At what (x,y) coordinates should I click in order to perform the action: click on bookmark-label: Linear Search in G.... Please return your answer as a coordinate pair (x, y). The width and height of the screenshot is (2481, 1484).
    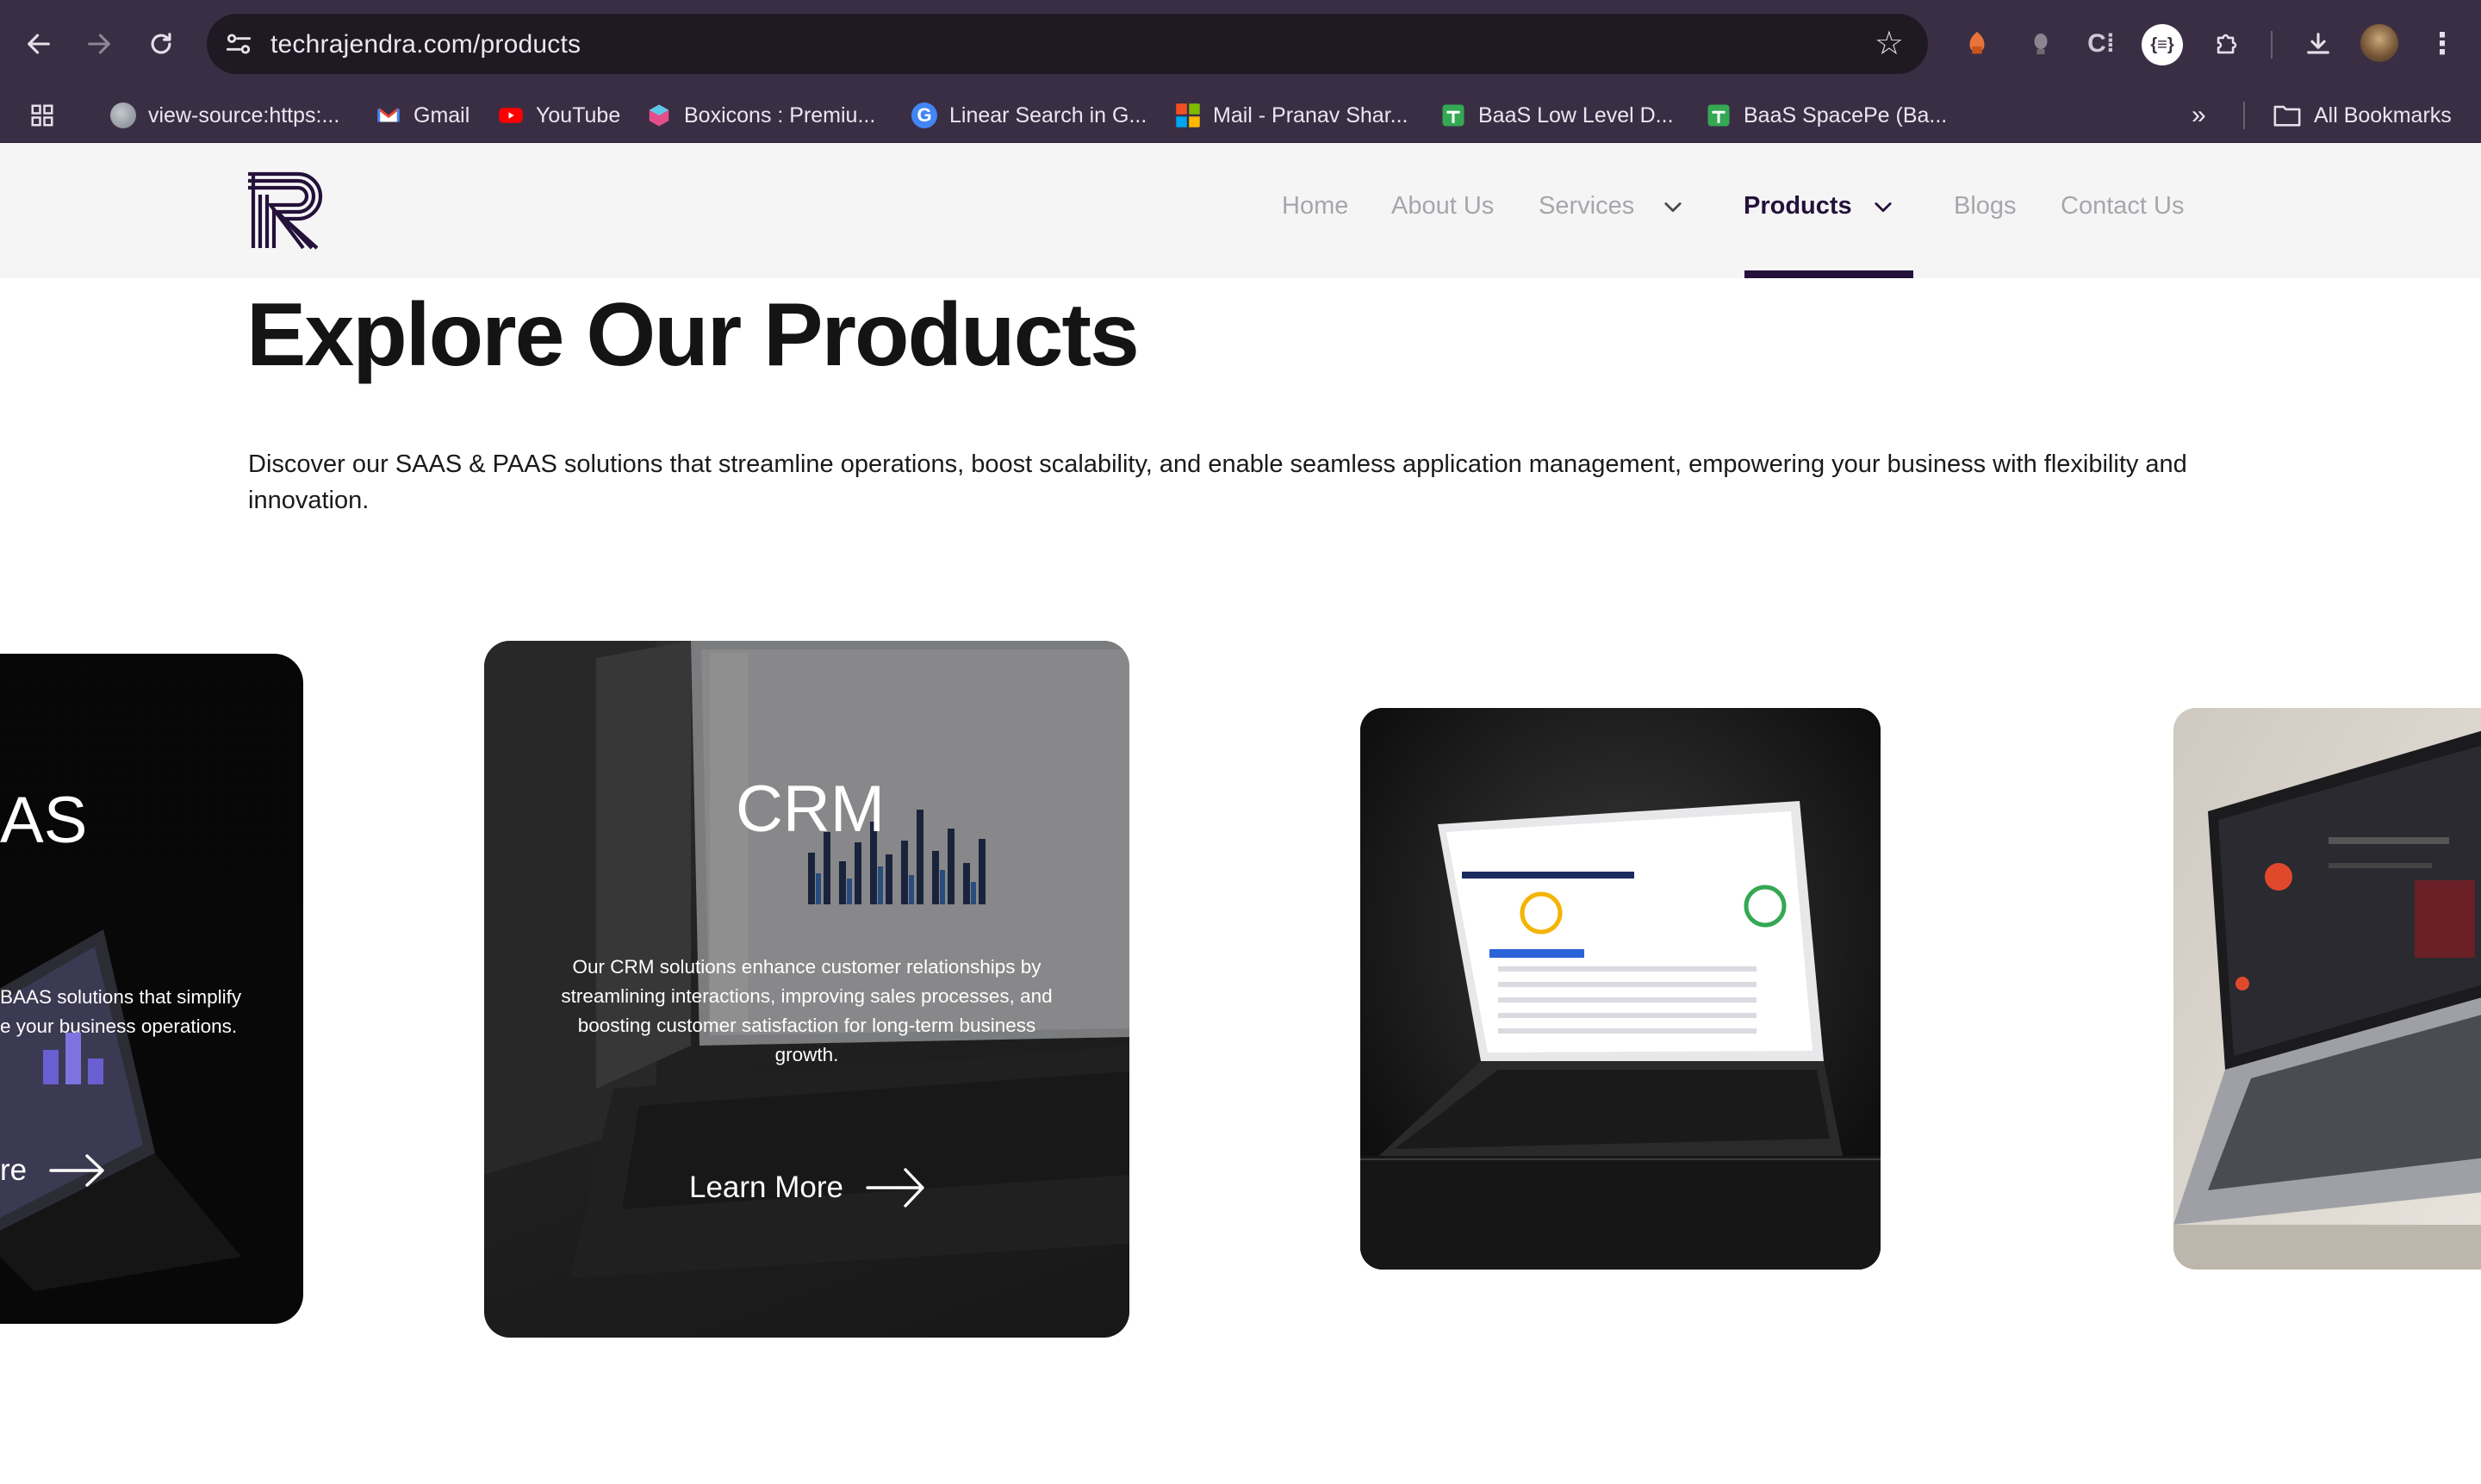
    Looking at the image, I should click on (1048, 114).